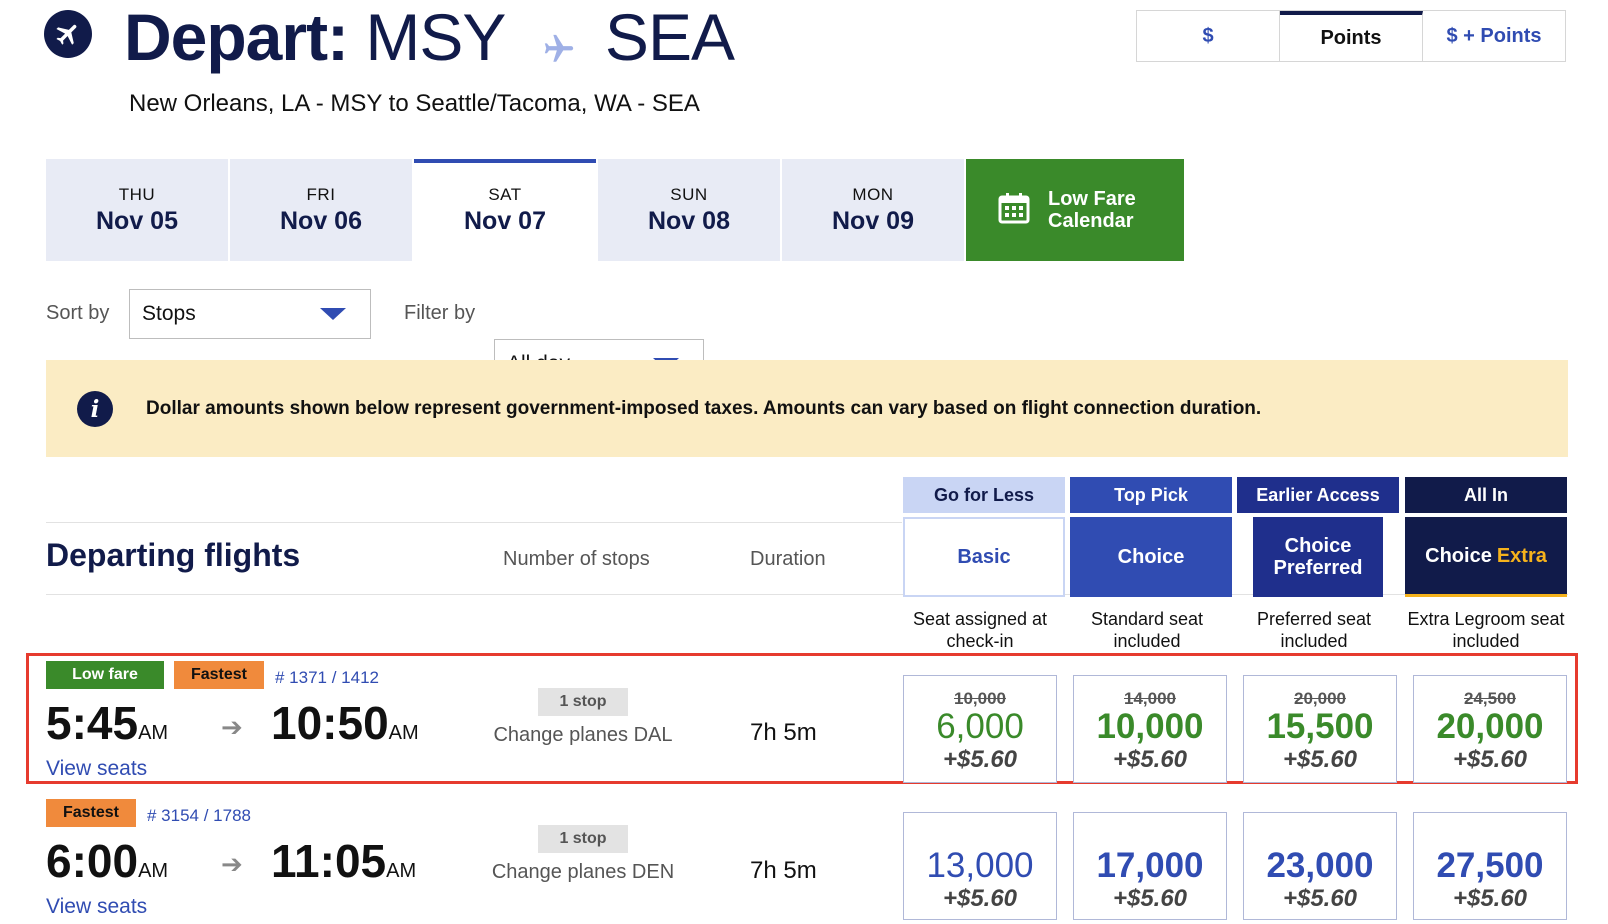  I want to click on date-tab-date: Nov 07, so click(505, 221).